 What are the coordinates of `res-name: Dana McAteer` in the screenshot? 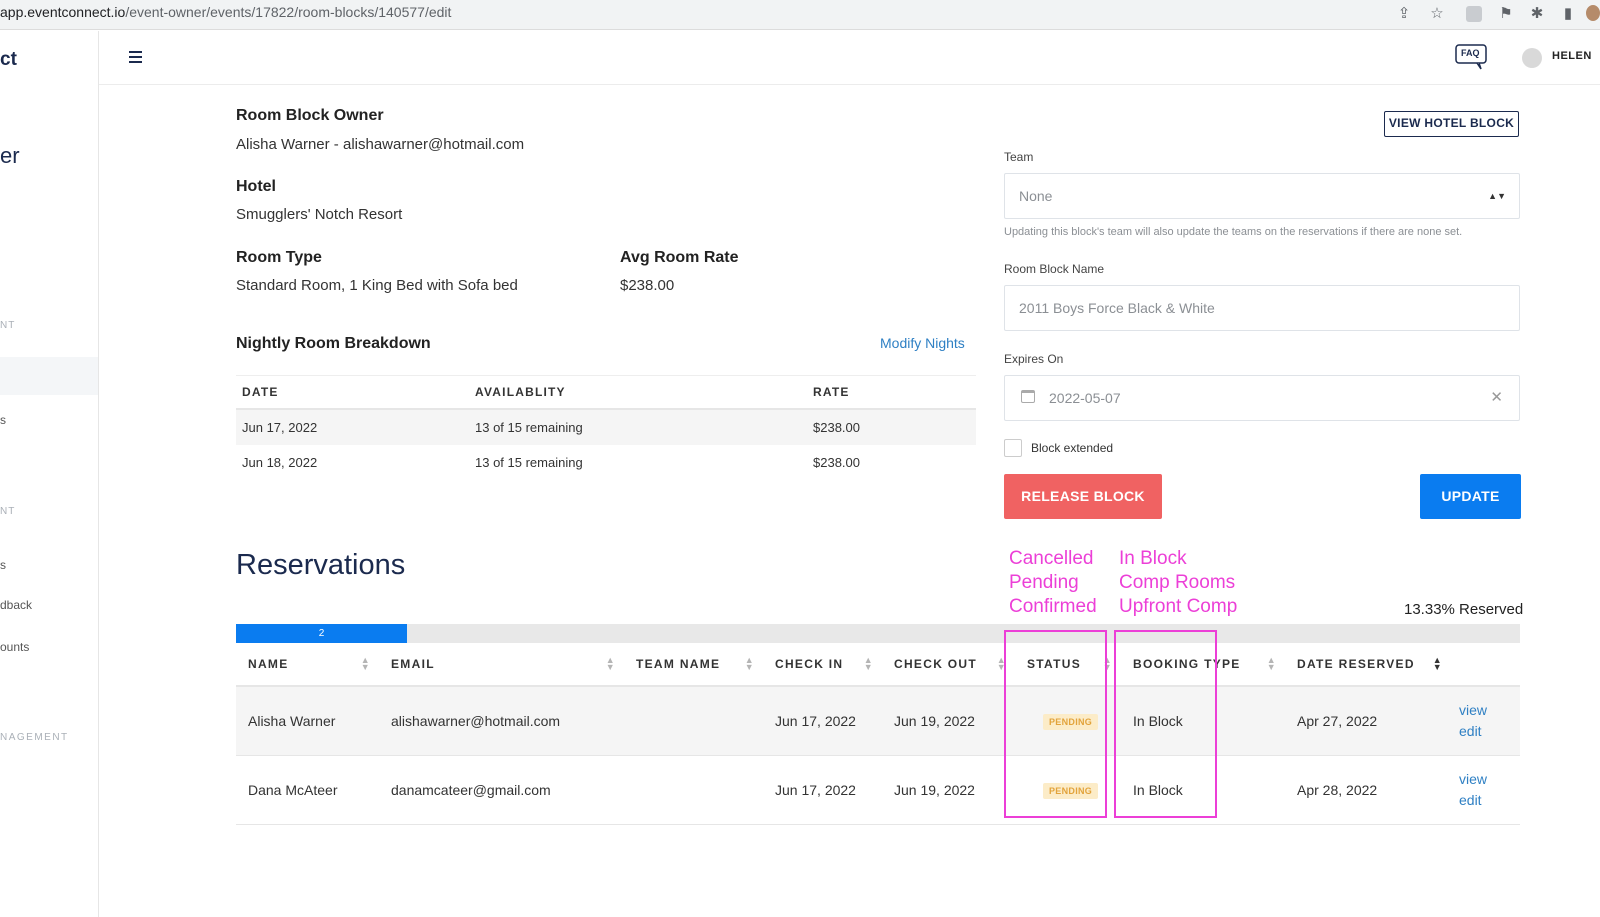 It's located at (307, 790).